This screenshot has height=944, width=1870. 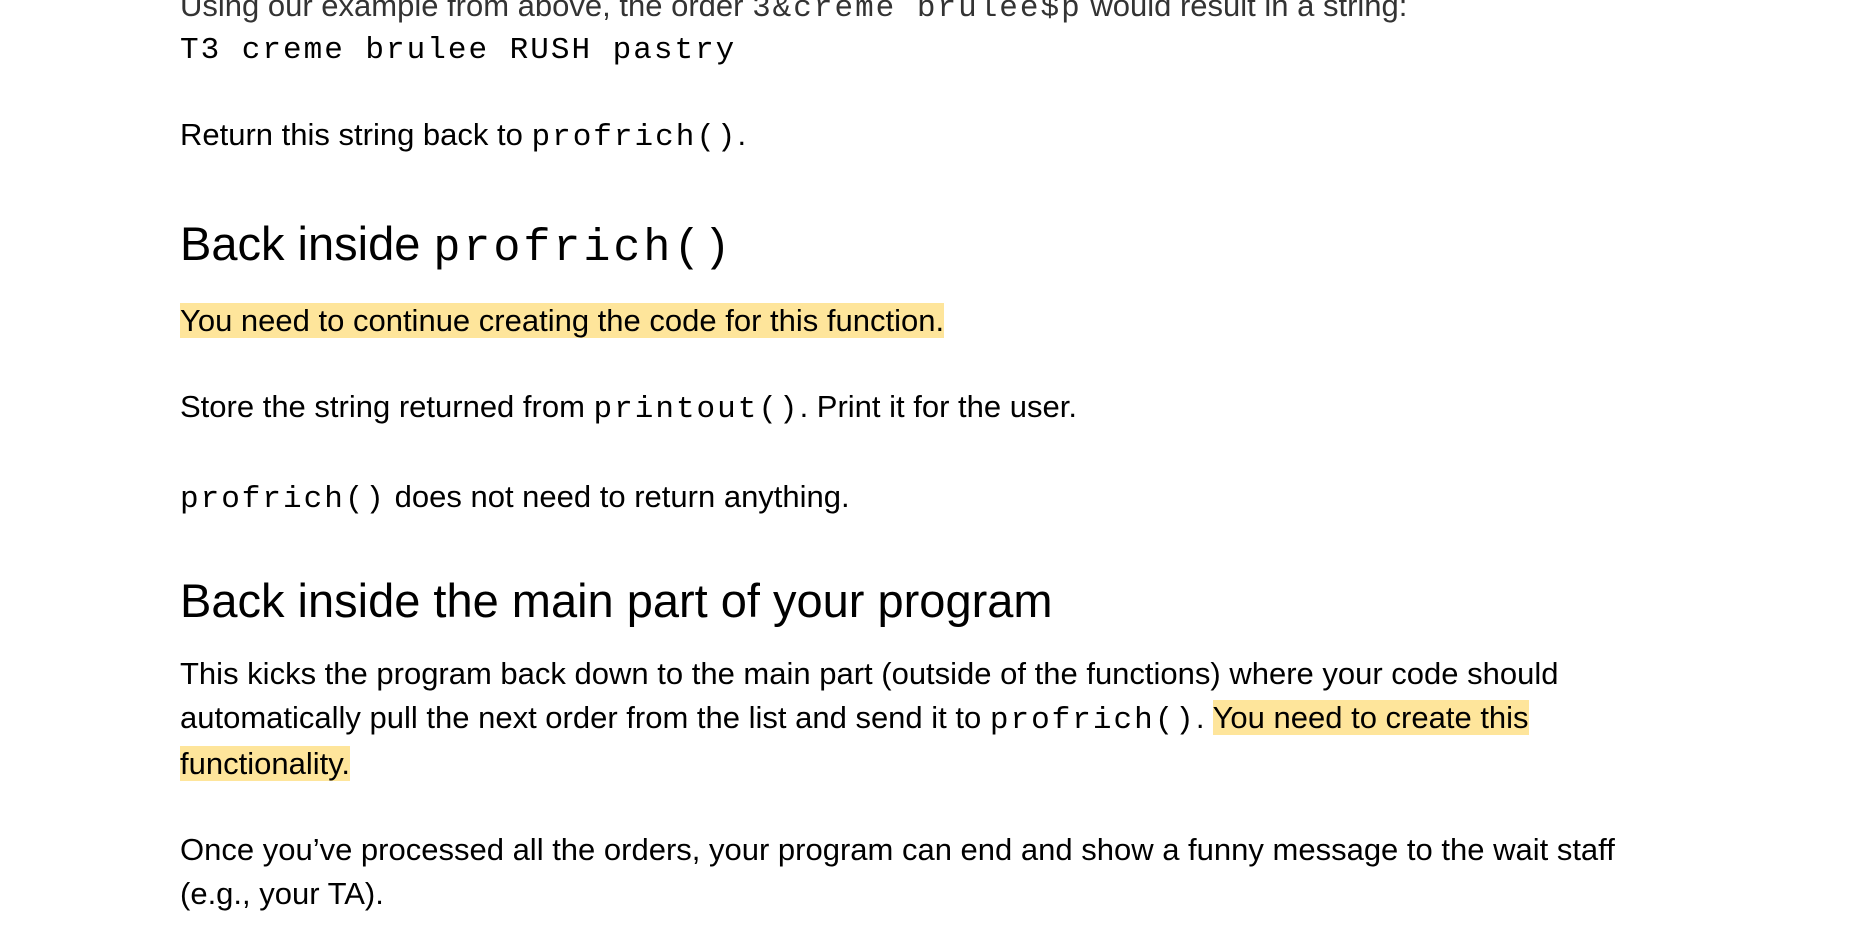 I want to click on section-heading-profrich: Back inside profrich(), so click(x=456, y=246).